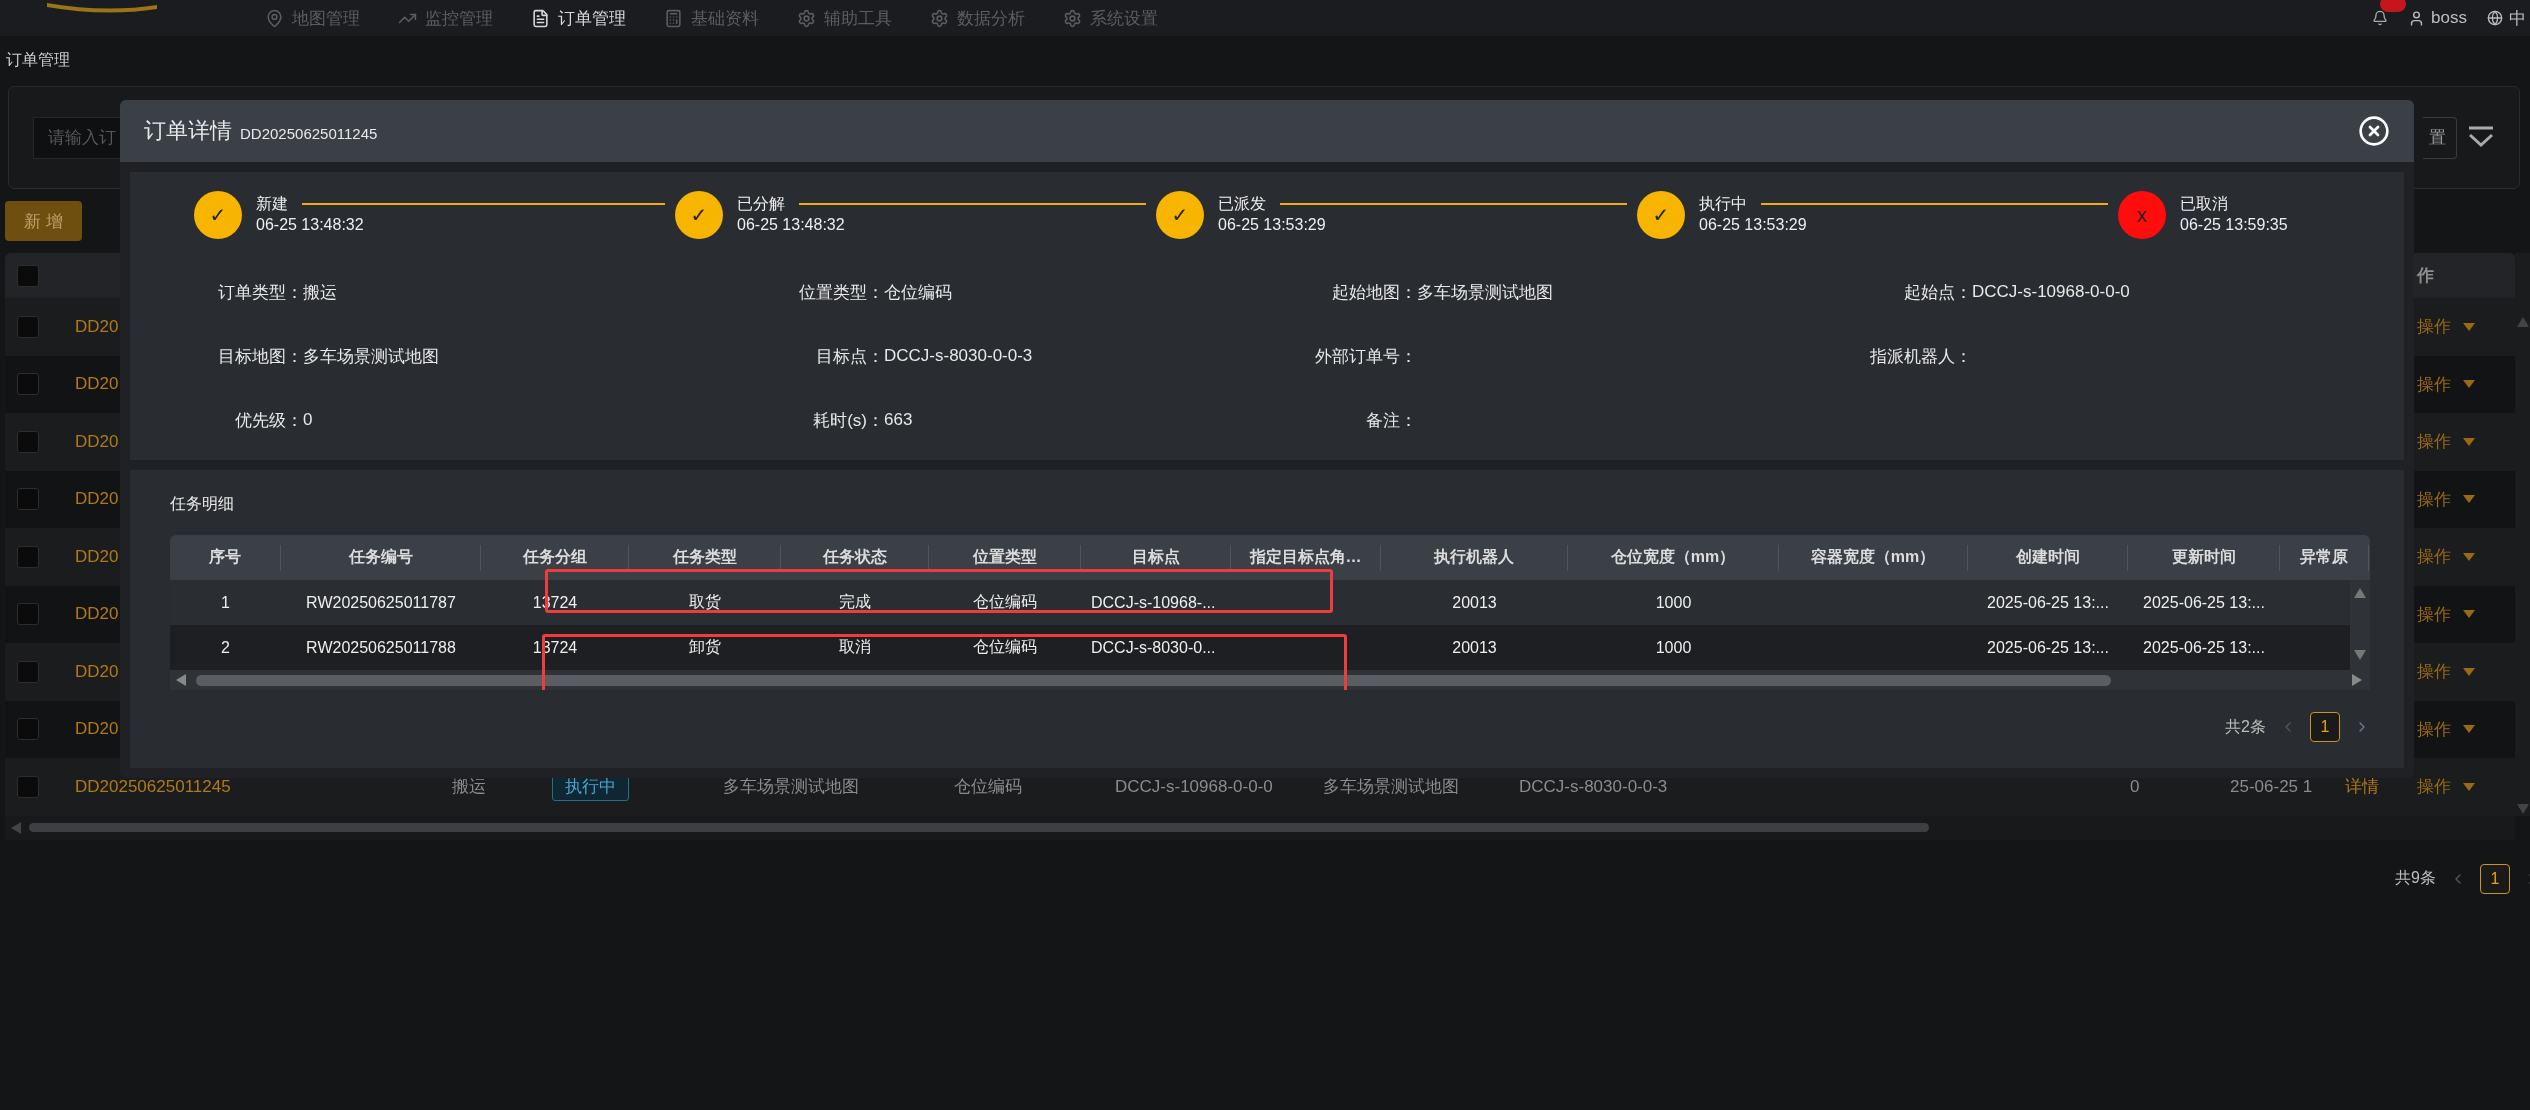 This screenshot has height=1110, width=2530. What do you see at coordinates (711, 18) in the screenshot?
I see `nav-item: 基础资料` at bounding box center [711, 18].